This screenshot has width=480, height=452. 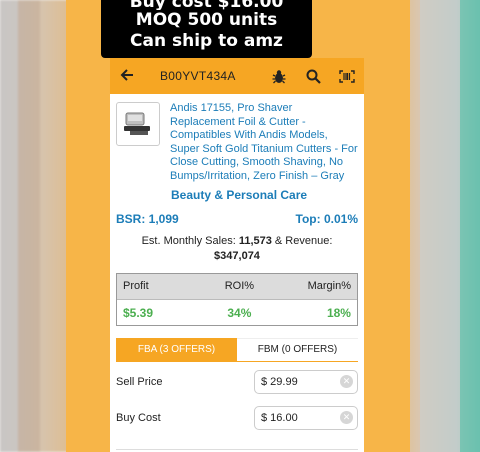 What do you see at coordinates (138, 417) in the screenshot?
I see `buy-cost-label: Buy Cost` at bounding box center [138, 417].